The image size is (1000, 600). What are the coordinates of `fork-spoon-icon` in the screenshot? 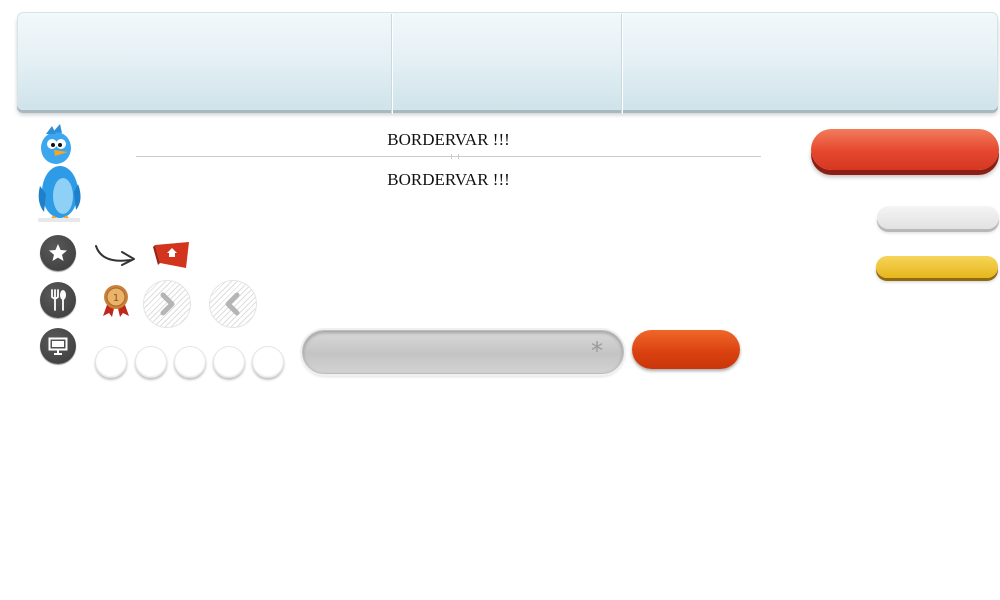 It's located at (58, 300).